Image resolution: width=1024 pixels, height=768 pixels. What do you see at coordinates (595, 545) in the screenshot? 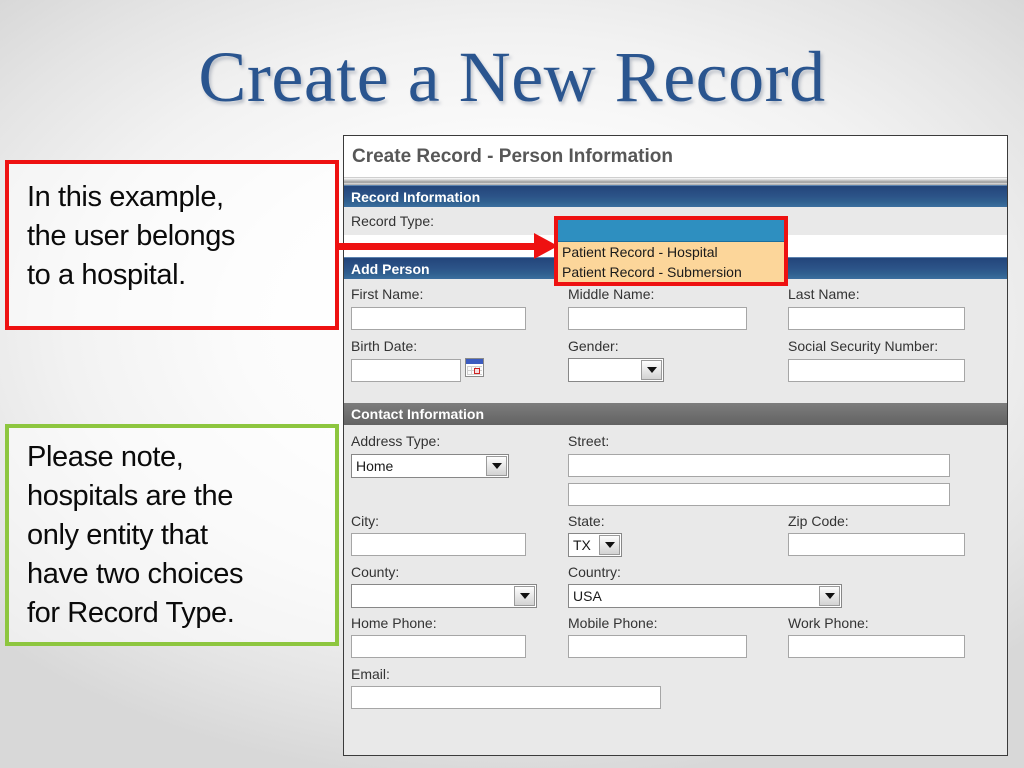
I see `state-select: TX` at bounding box center [595, 545].